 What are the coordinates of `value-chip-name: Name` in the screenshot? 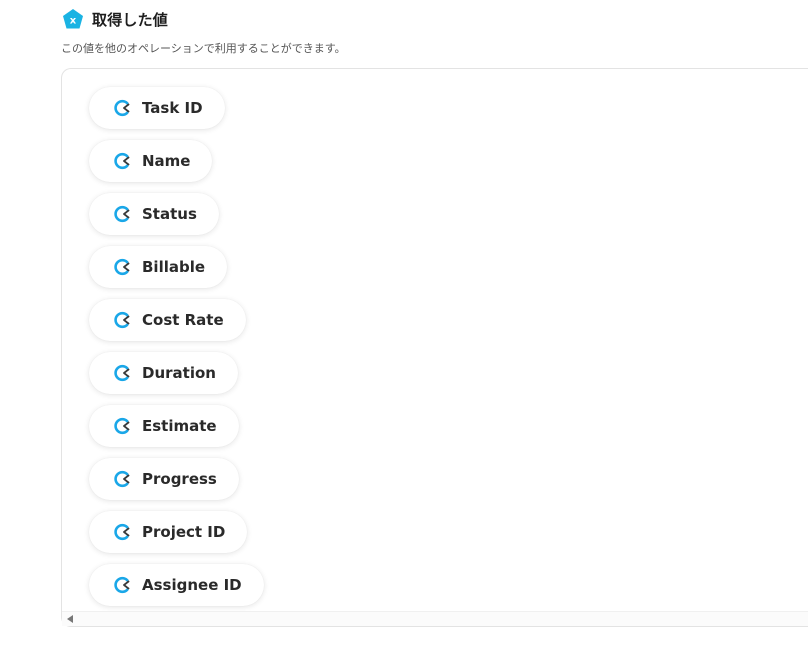 It's located at (151, 161).